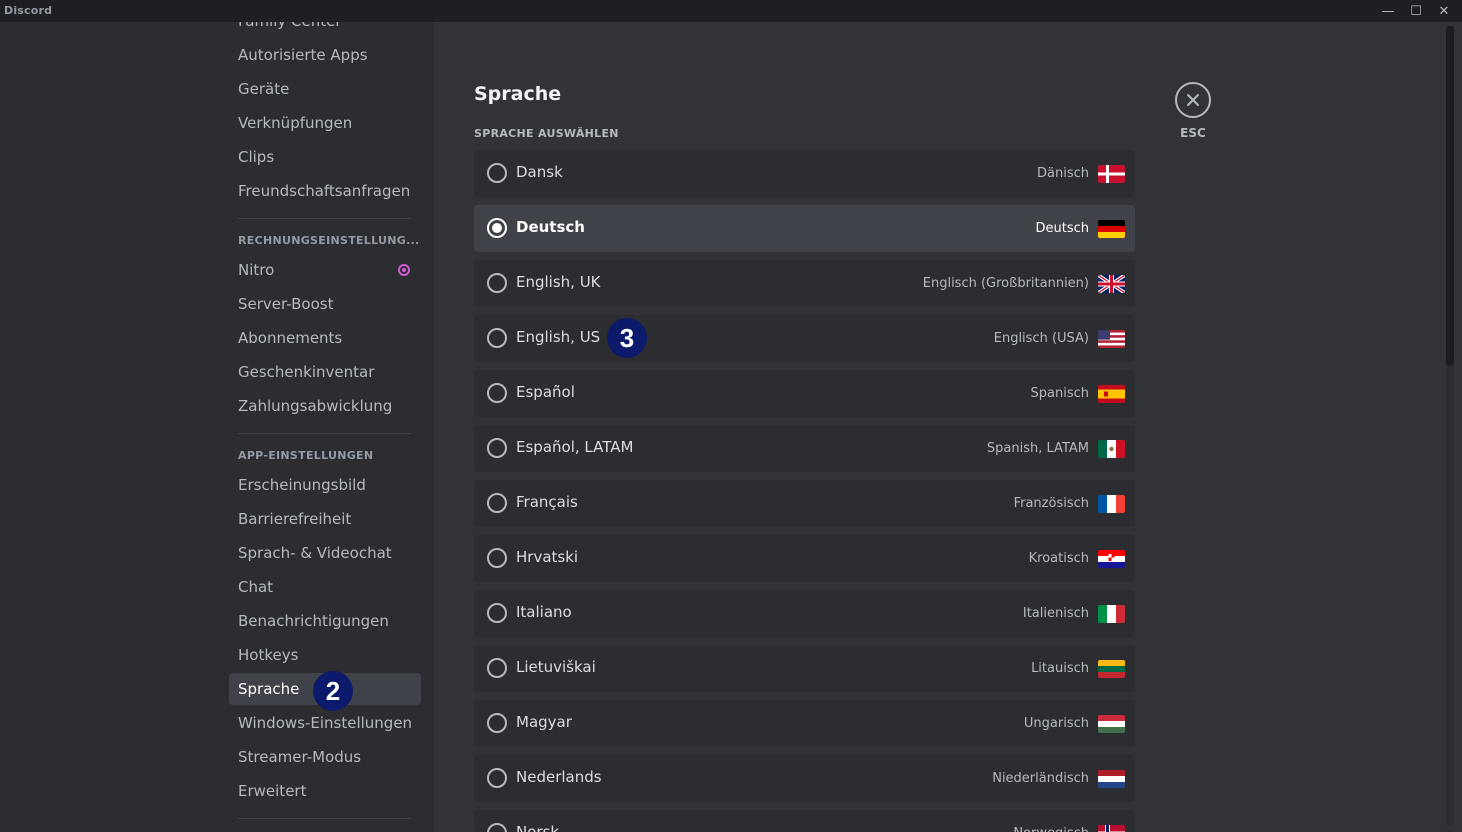  Describe the element at coordinates (804, 723) in the screenshot. I see `language-option-hu: Magyar Ungarisch` at that location.